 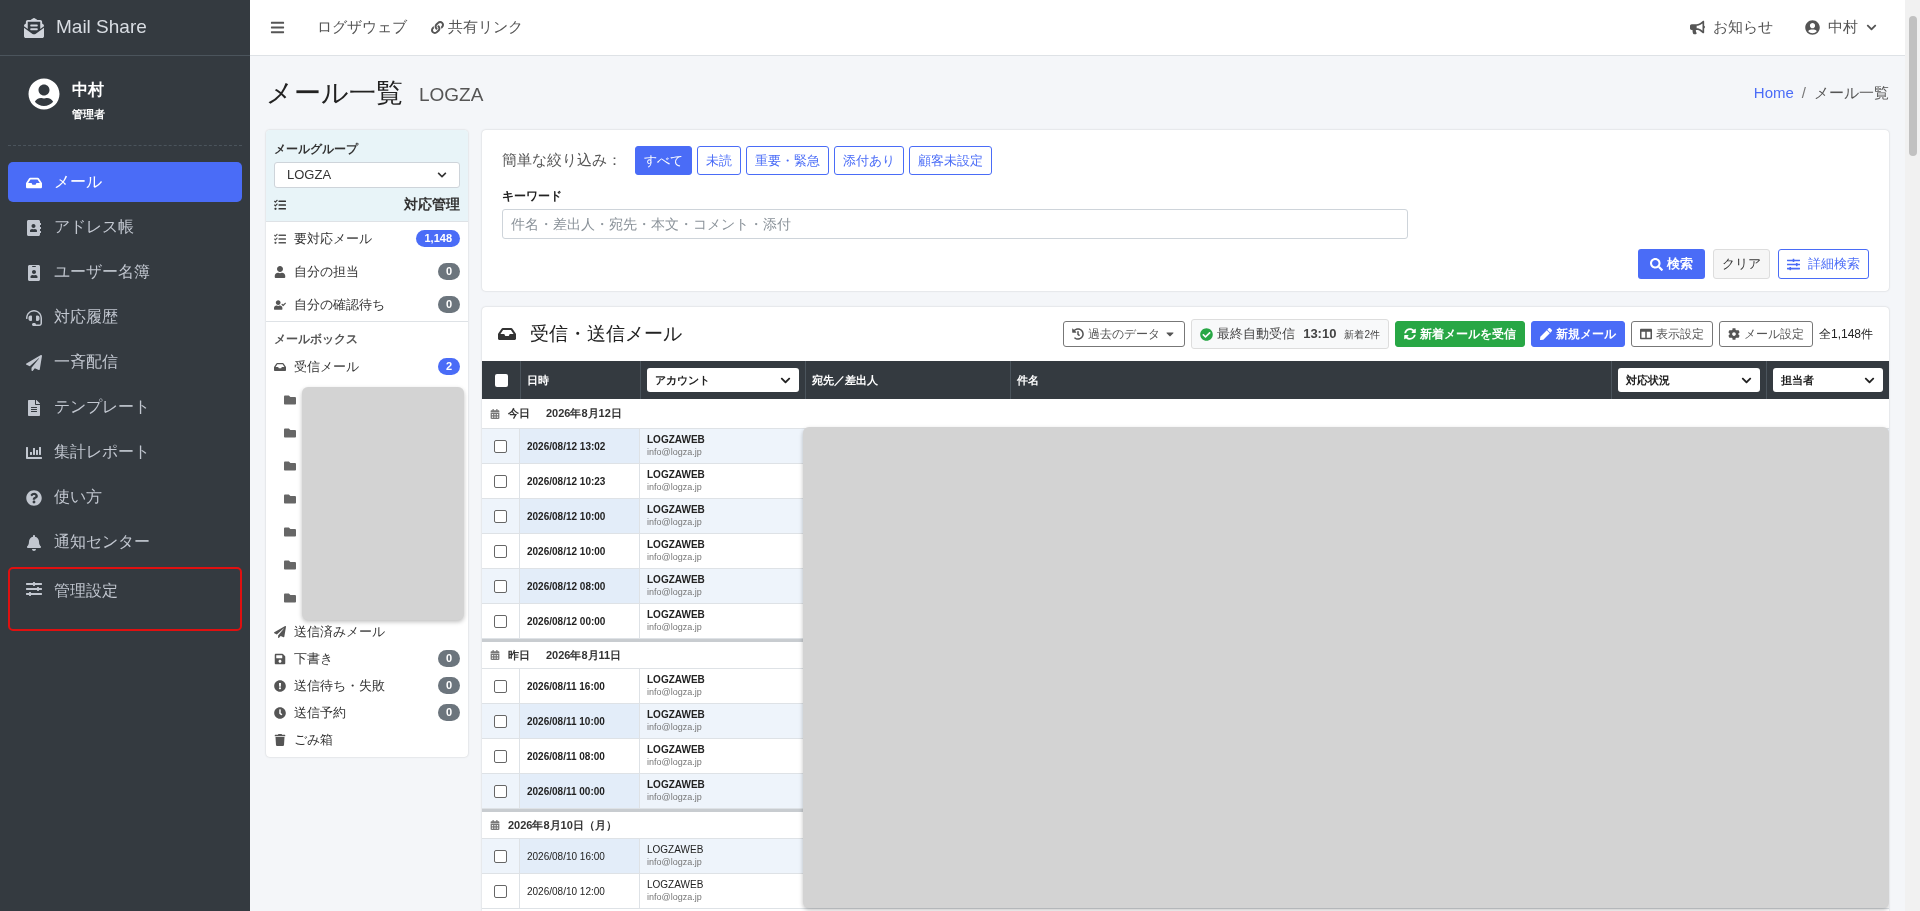 What do you see at coordinates (280, 204) in the screenshot?
I see `checklist-icon` at bounding box center [280, 204].